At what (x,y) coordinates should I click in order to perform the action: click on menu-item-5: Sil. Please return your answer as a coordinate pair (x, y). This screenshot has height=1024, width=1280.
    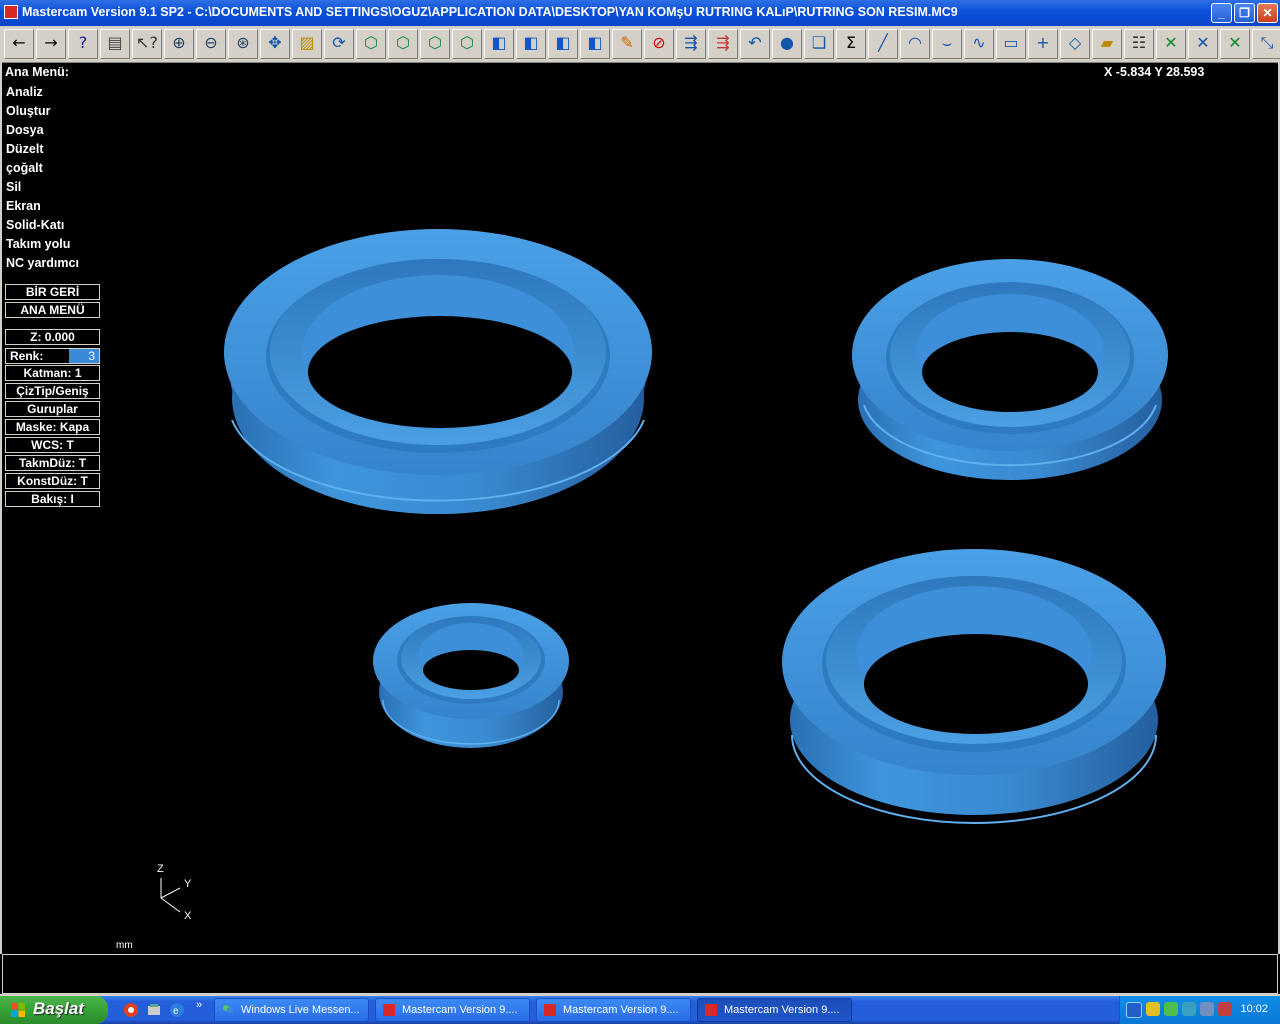
    Looking at the image, I should click on (13, 187).